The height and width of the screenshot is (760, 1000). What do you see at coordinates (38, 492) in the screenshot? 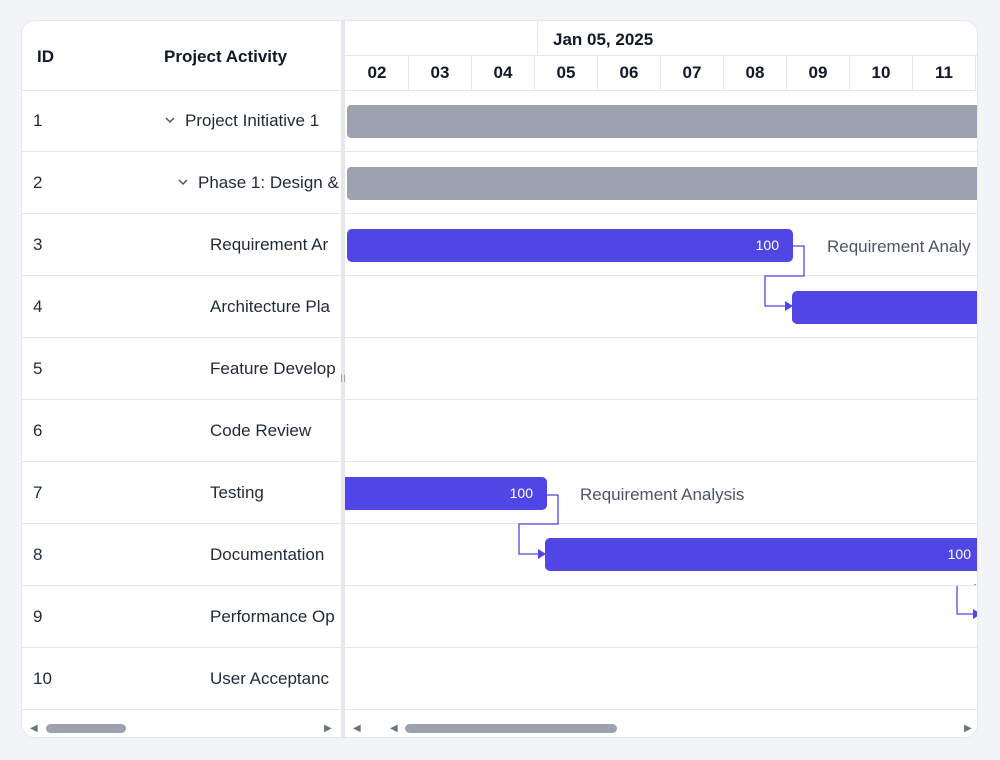
I see `row-id: 7` at bounding box center [38, 492].